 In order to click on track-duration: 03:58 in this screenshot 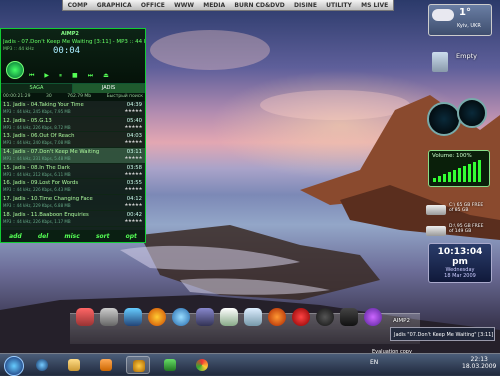, I will do `click(134, 167)`.